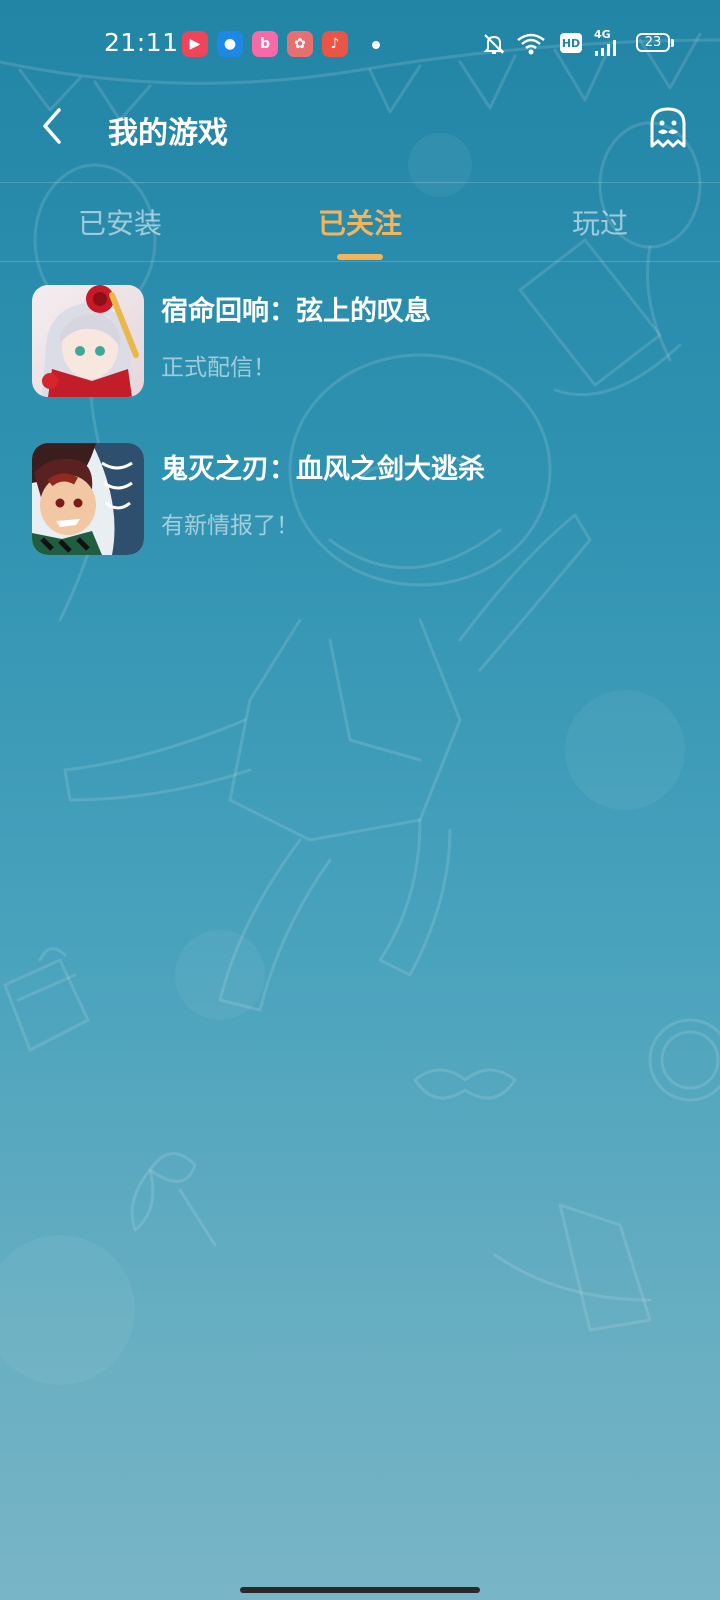 This screenshot has width=720, height=1600. I want to click on active-tab-indicator, so click(360, 257).